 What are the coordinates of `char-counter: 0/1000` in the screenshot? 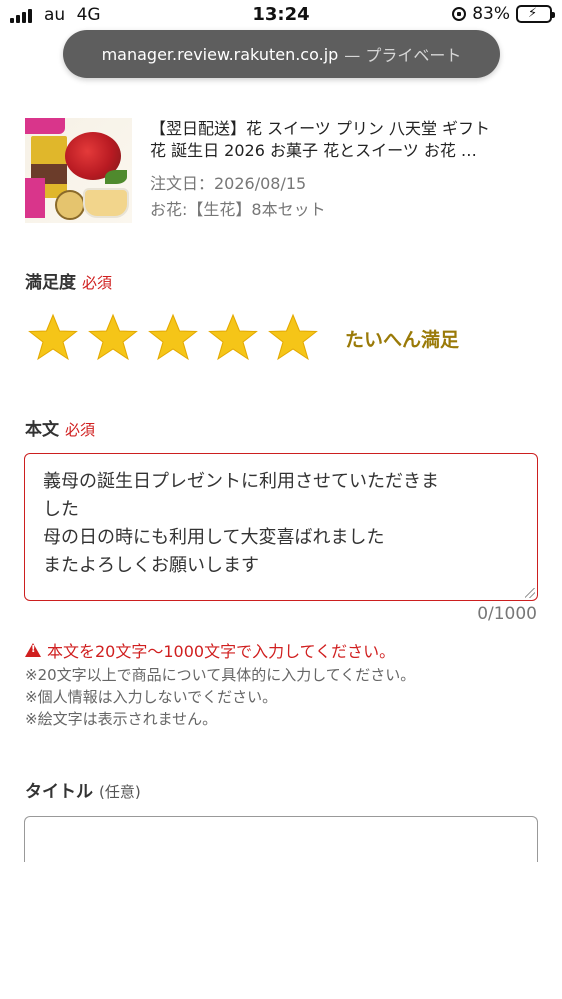 It's located at (507, 614).